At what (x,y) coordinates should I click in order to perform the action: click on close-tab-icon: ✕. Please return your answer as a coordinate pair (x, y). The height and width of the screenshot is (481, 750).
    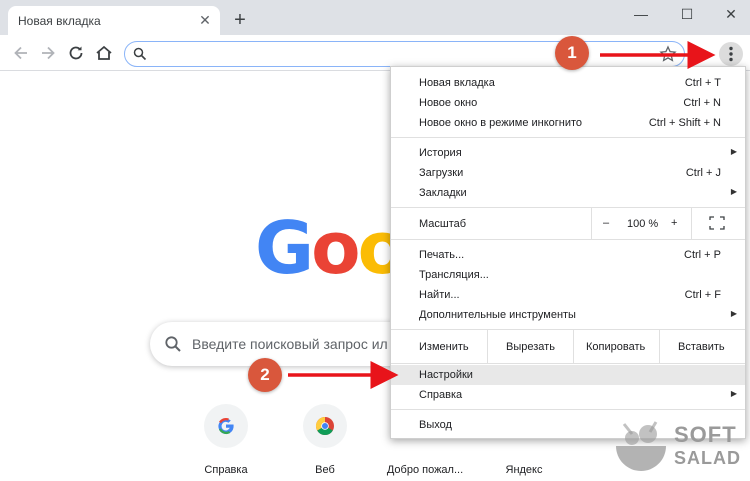
    Looking at the image, I should click on (205, 20).